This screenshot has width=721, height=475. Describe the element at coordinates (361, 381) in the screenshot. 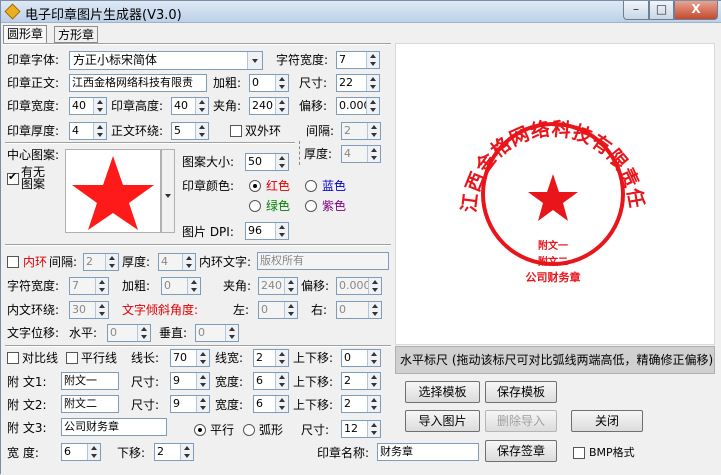

I see `sub1-shift-spin: 2` at that location.